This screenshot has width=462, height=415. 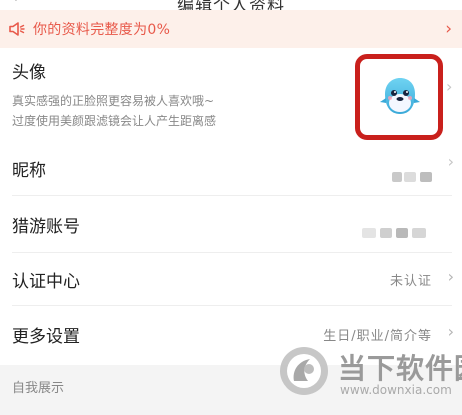 I want to click on row-label-nickname: 昵称, so click(x=29, y=171).